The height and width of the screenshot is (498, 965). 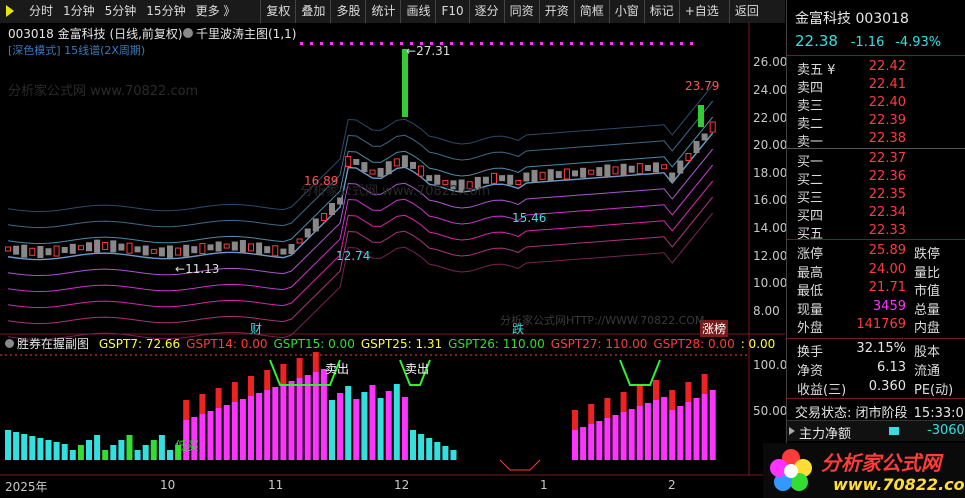 I want to click on tb-back: 返回, so click(x=746, y=11).